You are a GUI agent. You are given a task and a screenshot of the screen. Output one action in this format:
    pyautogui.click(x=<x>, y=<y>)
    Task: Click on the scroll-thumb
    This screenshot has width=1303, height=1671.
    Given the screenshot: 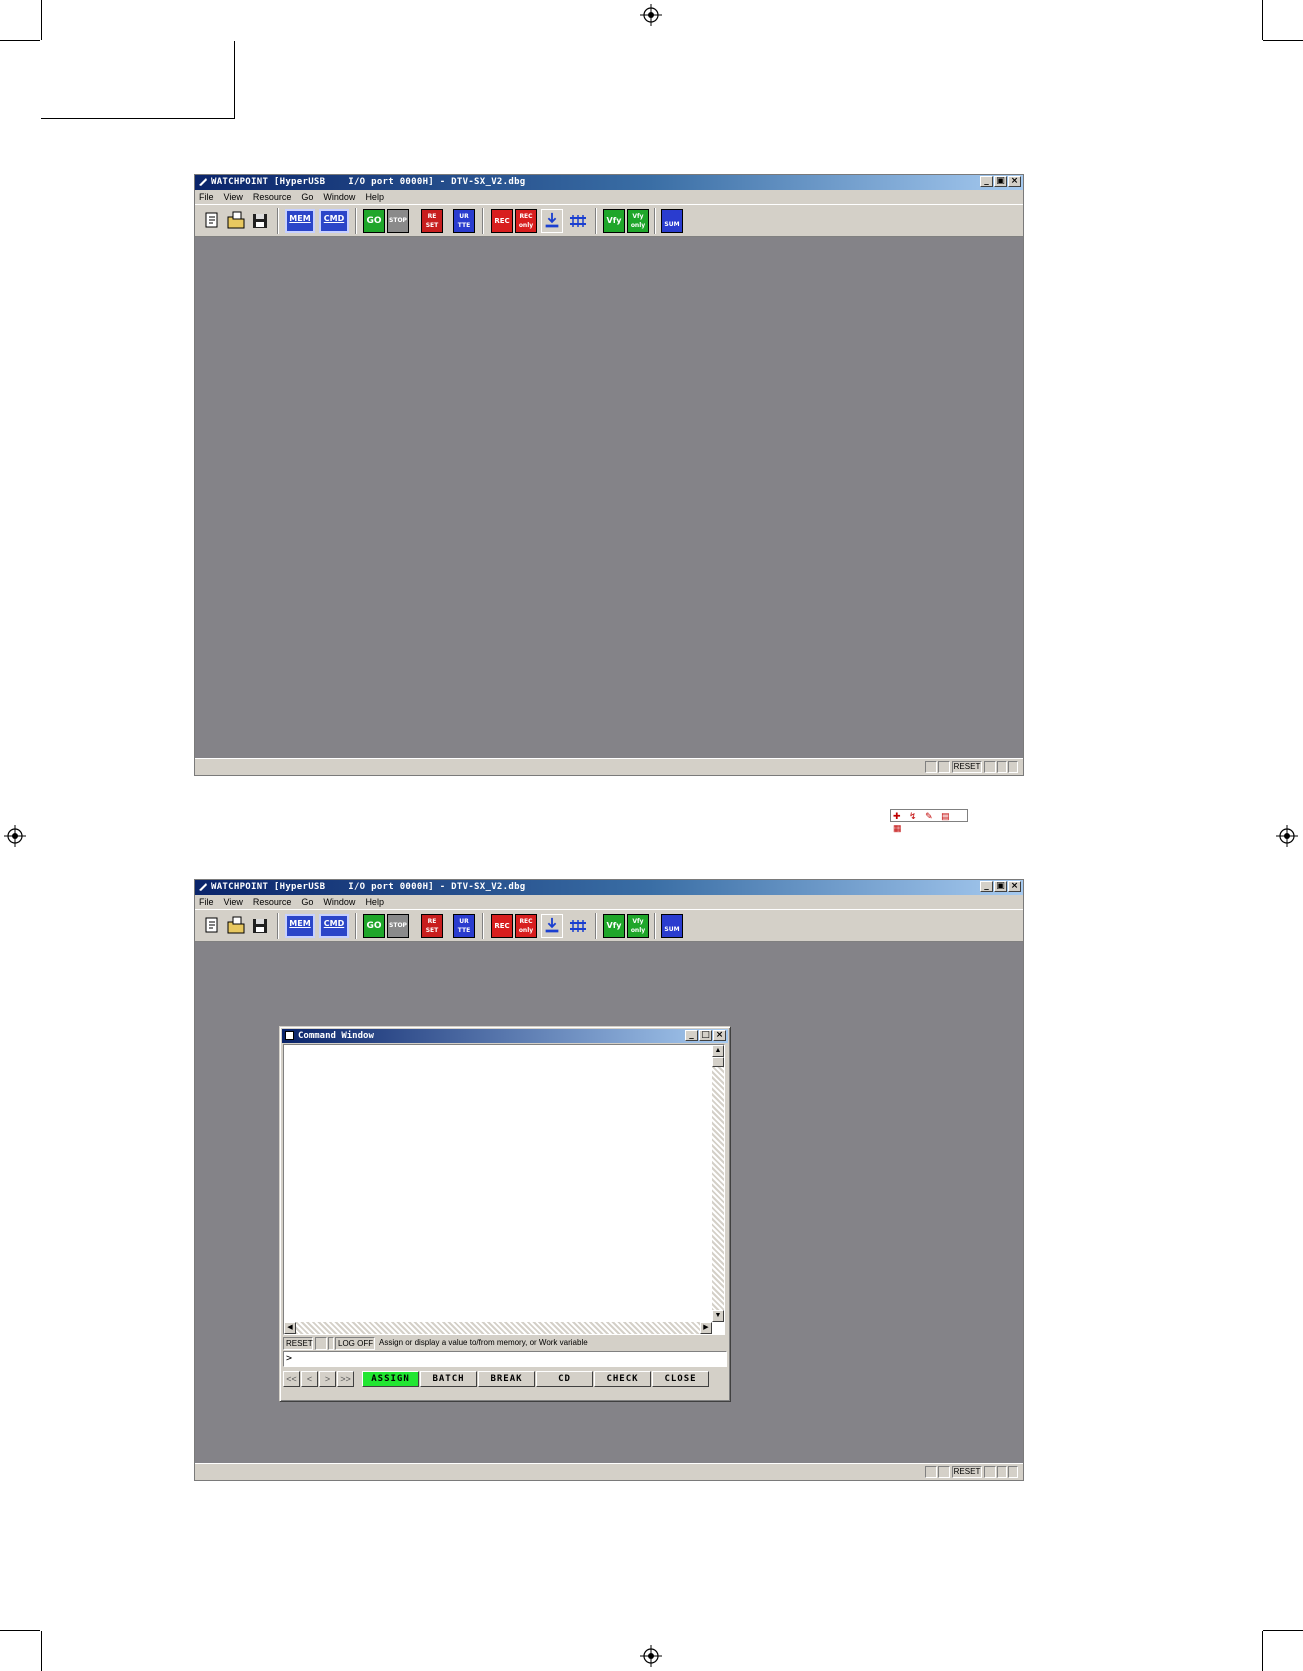 What is the action you would take?
    pyautogui.click(x=718, y=1062)
    